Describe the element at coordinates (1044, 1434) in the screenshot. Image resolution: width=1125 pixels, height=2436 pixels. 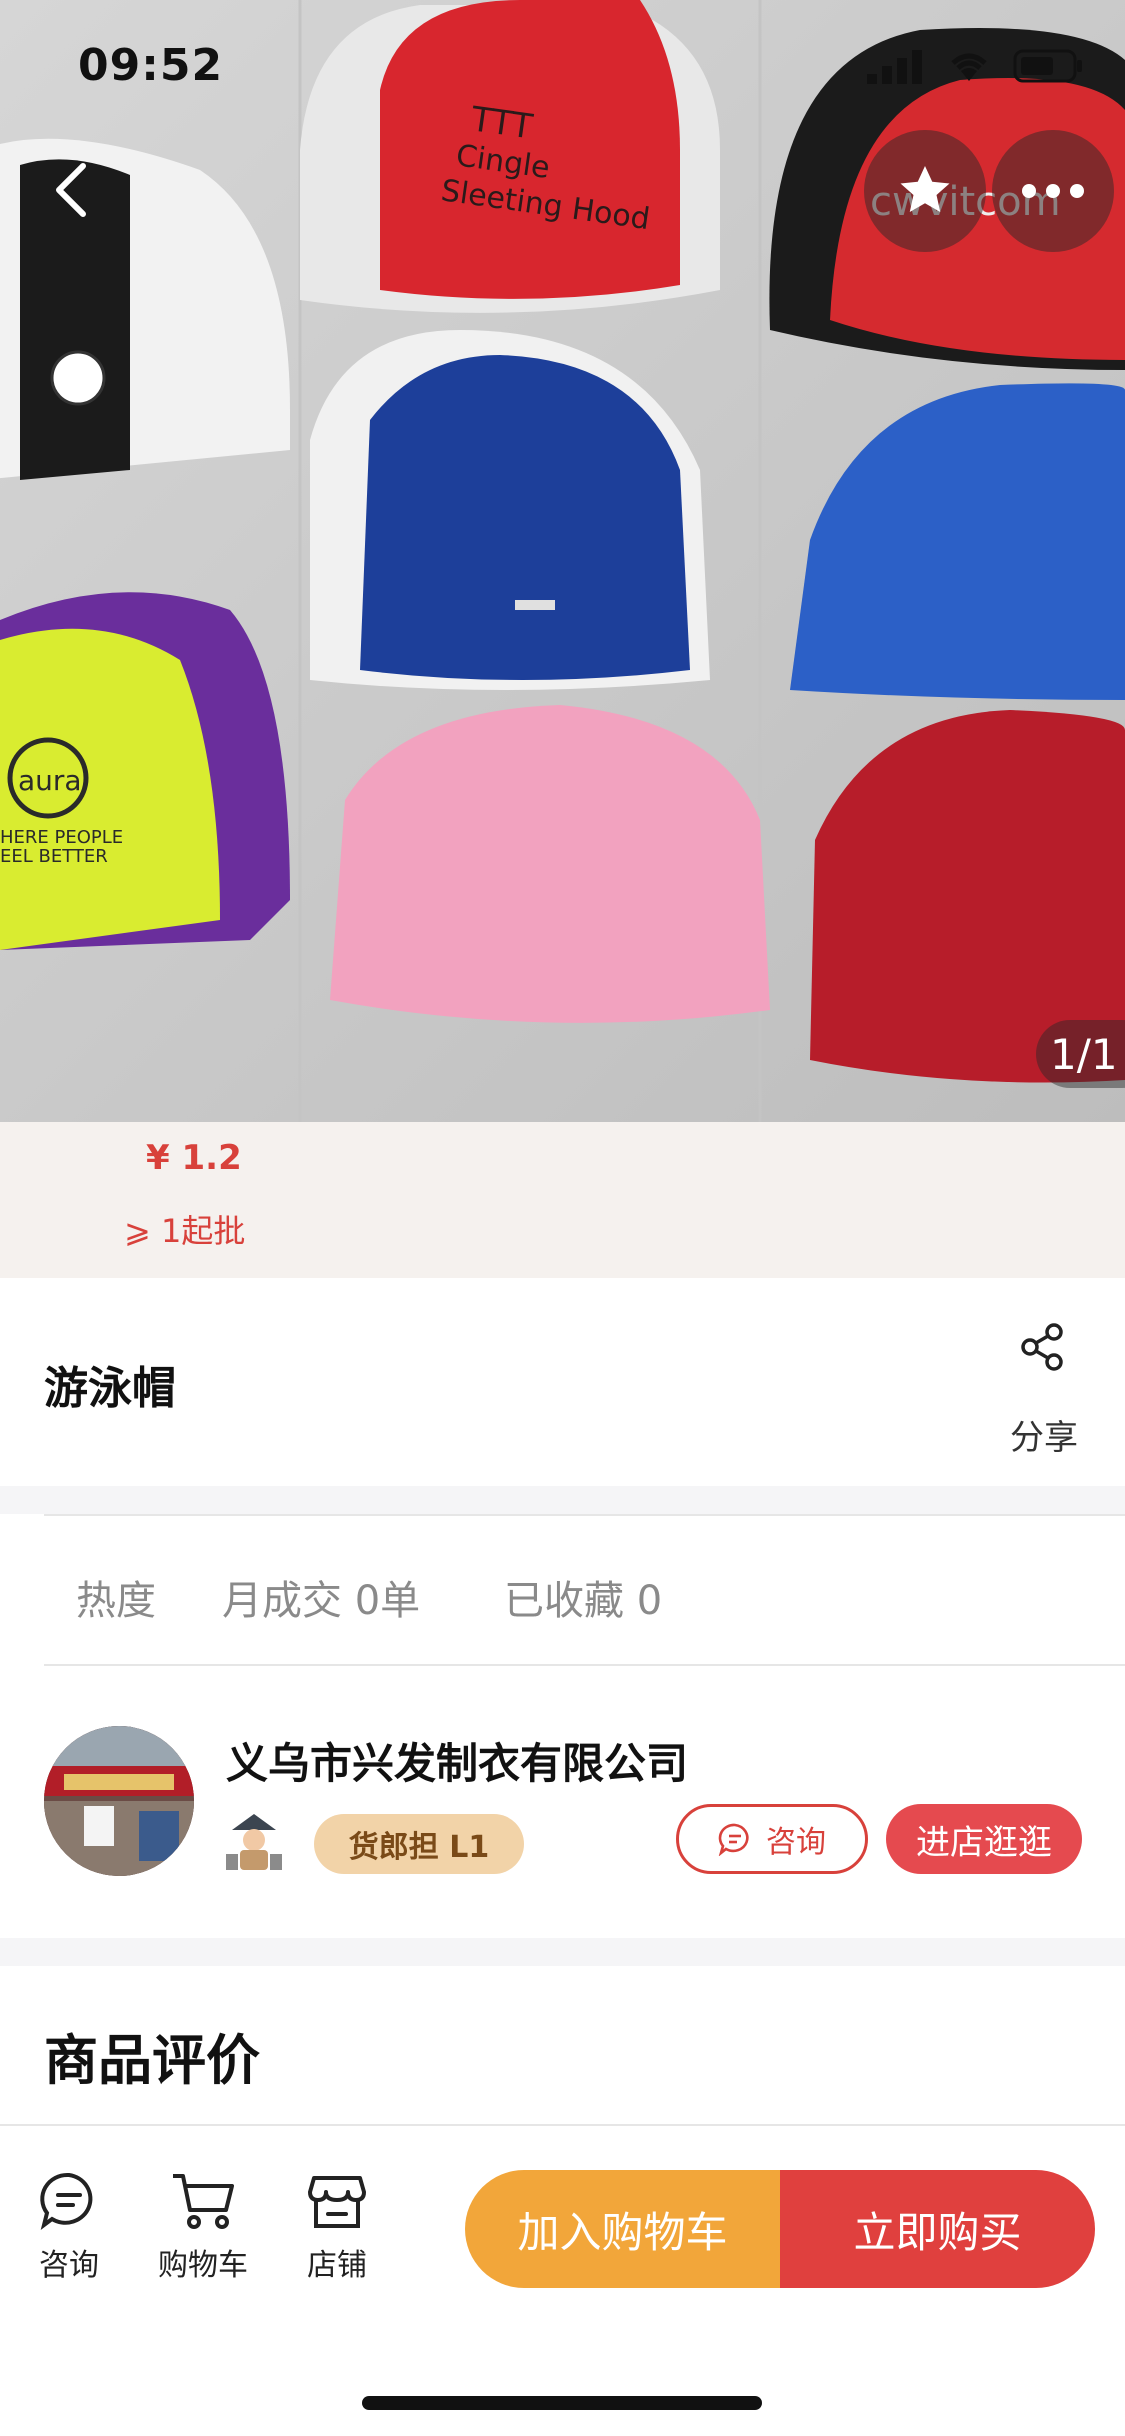
I see `share-label: 分享` at that location.